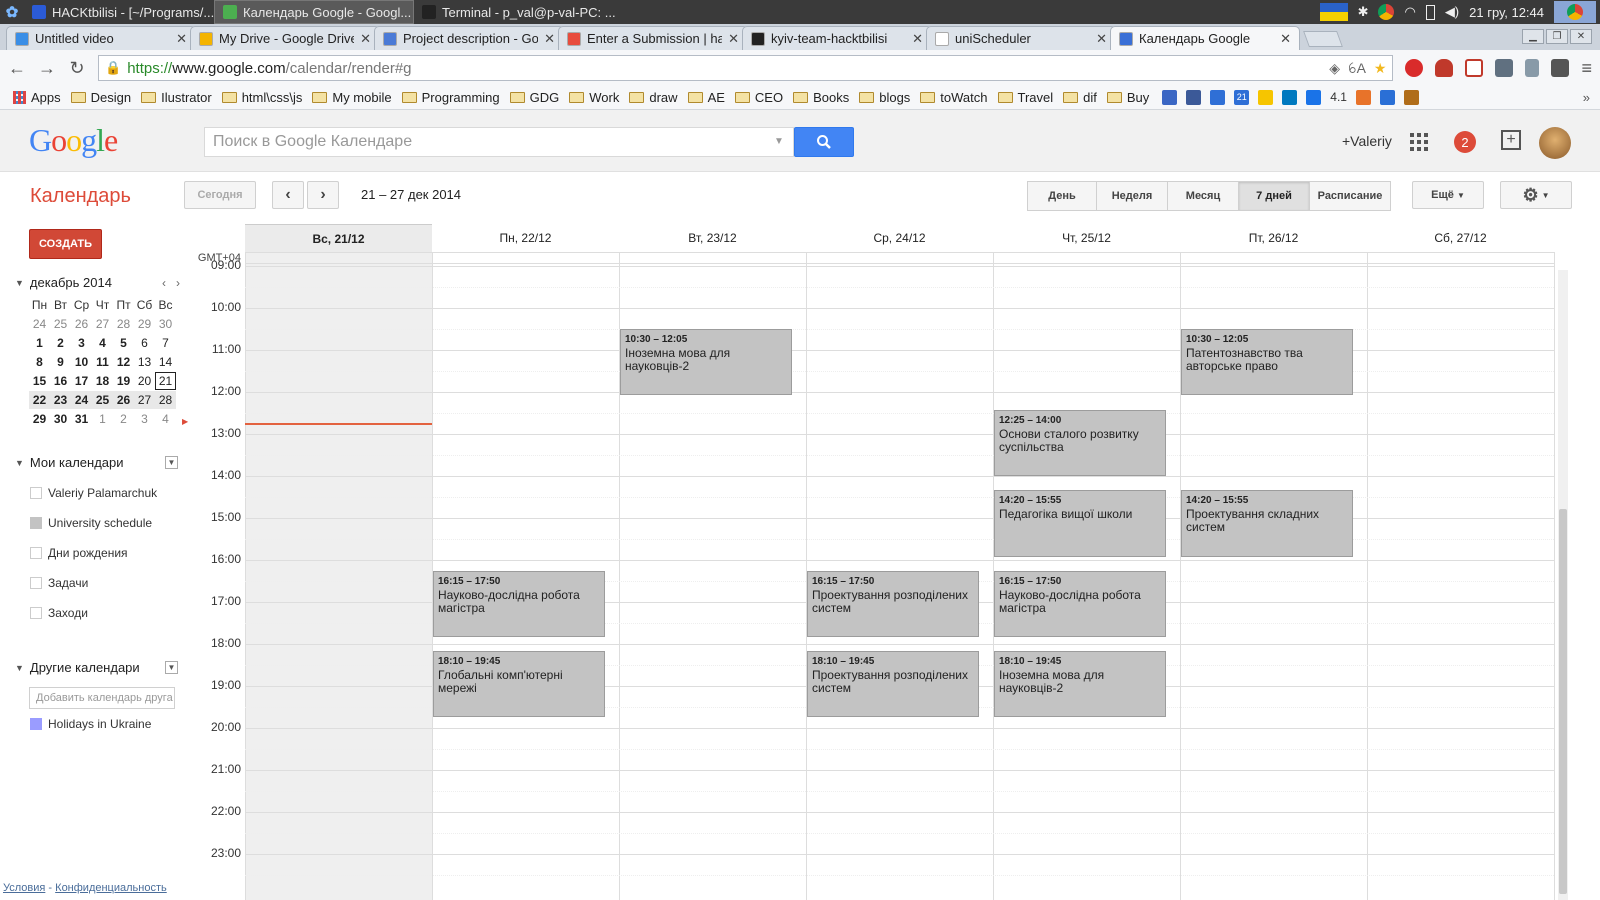 Image resolution: width=1600 pixels, height=900 pixels. Describe the element at coordinates (101, 38) in the screenshot. I see `browser-tab-0: Untitled video ✕` at that location.